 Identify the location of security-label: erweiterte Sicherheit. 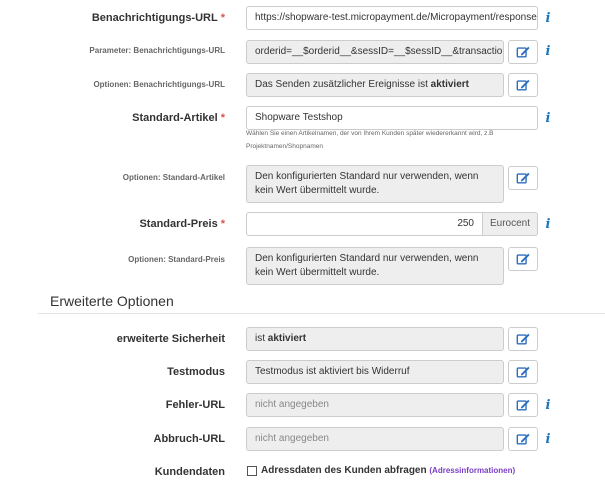
(170, 339).